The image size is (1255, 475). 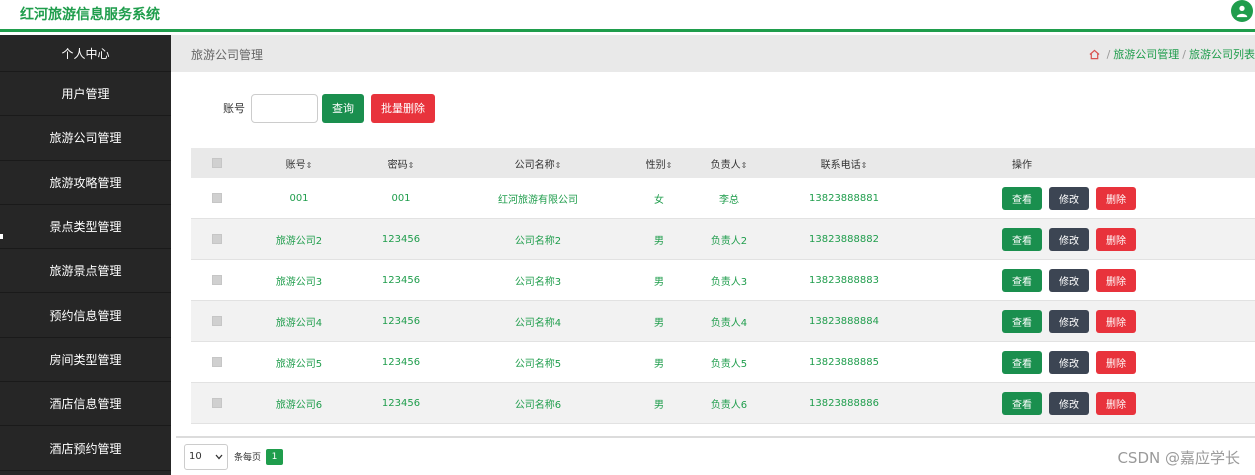 What do you see at coordinates (723, 403) in the screenshot?
I see `table-row: 旅游公司6 123456 公司名称6 男 负责人6 13823888886 查看 修改 删除` at bounding box center [723, 403].